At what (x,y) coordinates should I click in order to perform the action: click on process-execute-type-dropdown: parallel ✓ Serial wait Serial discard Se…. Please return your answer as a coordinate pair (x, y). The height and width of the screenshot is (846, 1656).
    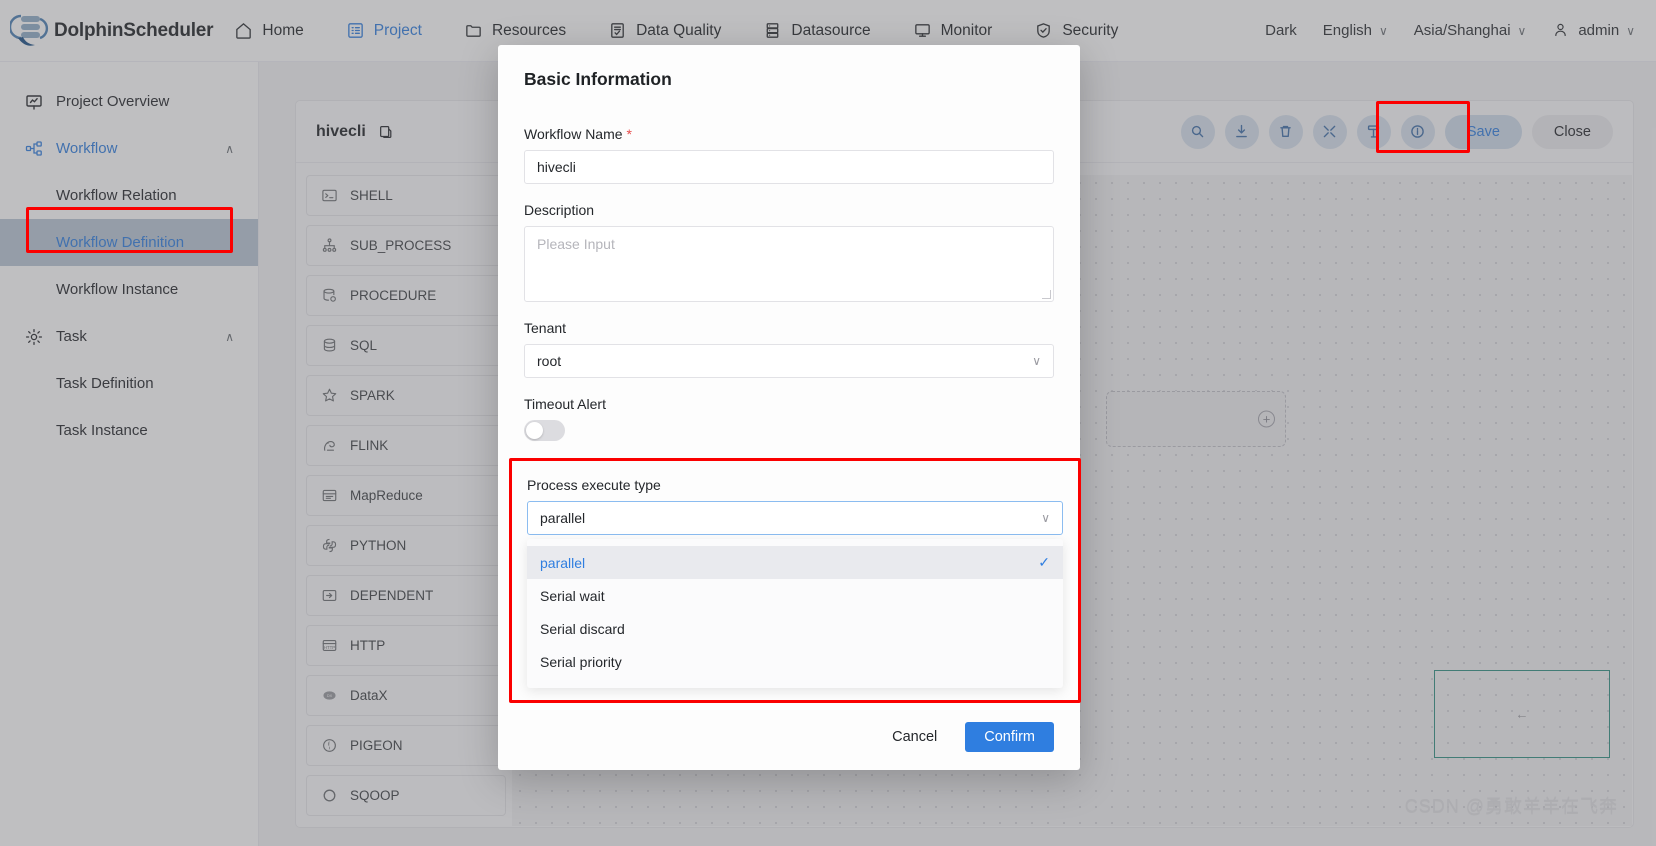
    Looking at the image, I should click on (795, 613).